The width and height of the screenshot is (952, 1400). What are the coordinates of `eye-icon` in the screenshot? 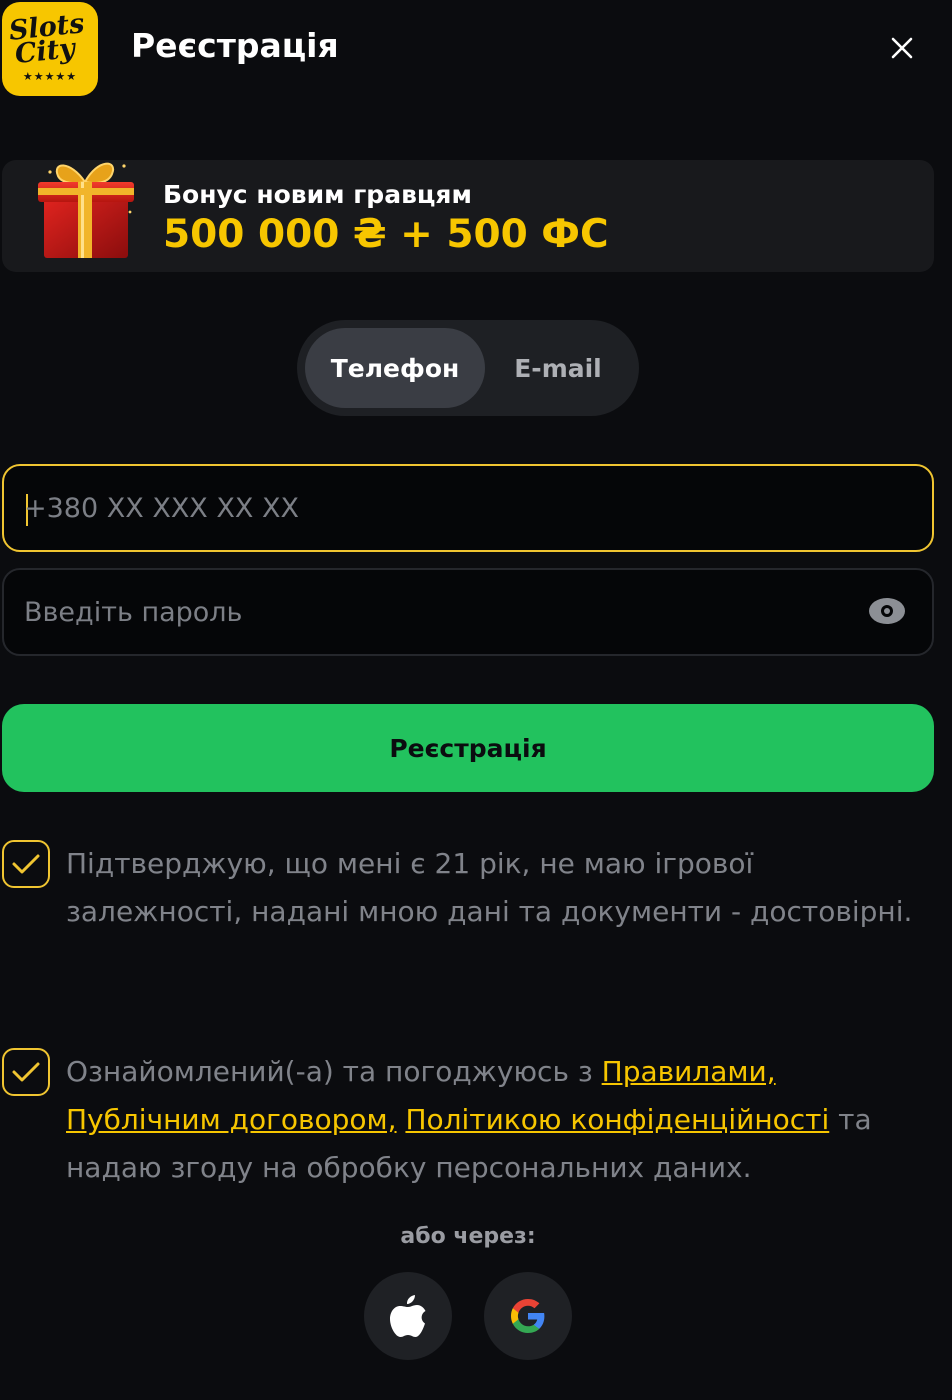 It's located at (887, 611).